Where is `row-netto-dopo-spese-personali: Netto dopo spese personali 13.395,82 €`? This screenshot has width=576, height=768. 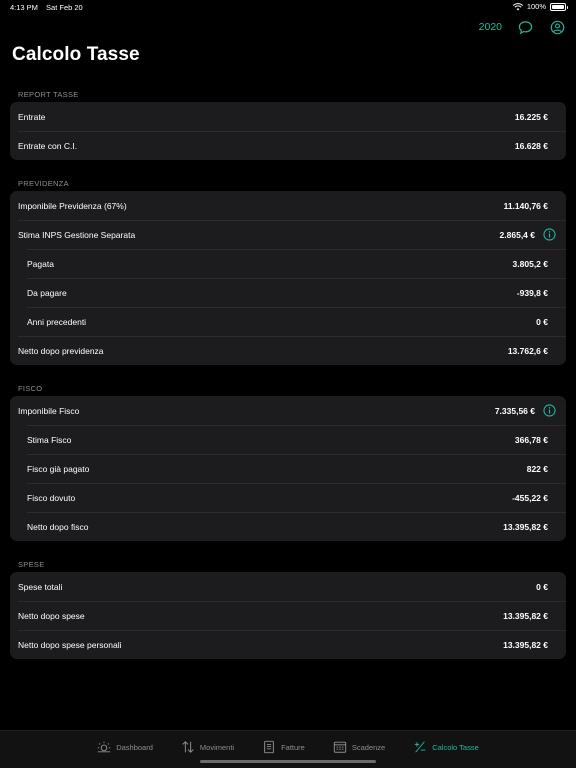 row-netto-dopo-spese-personali: Netto dopo spese personali 13.395,82 € is located at coordinates (288, 644).